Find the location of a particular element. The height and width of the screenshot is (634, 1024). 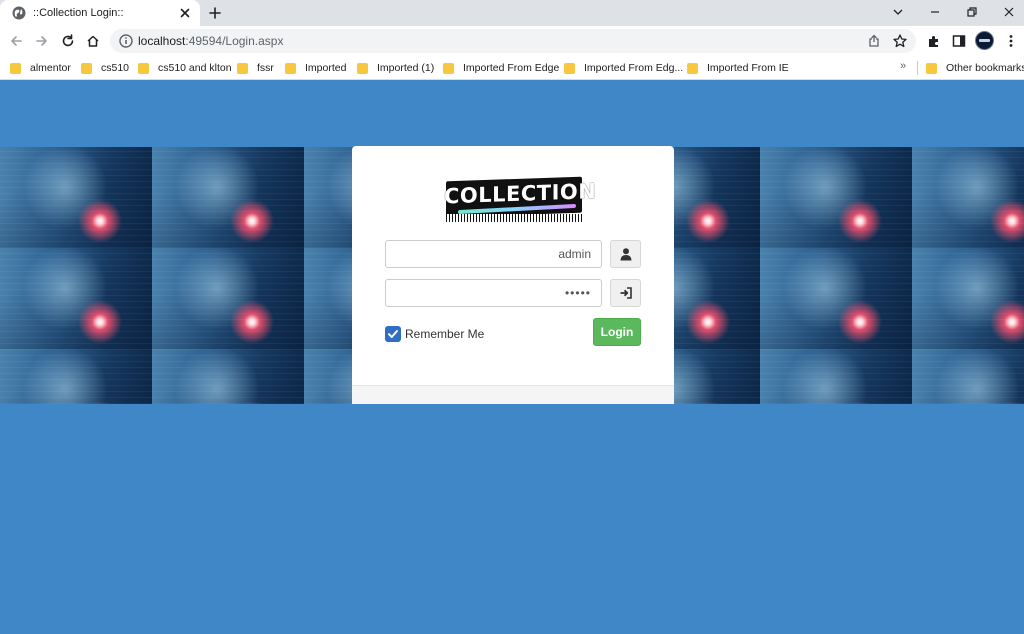

address-bar: localhost:49594/Login.aspx is located at coordinates (513, 41).